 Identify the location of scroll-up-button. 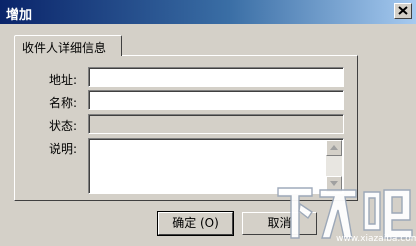
(334, 148).